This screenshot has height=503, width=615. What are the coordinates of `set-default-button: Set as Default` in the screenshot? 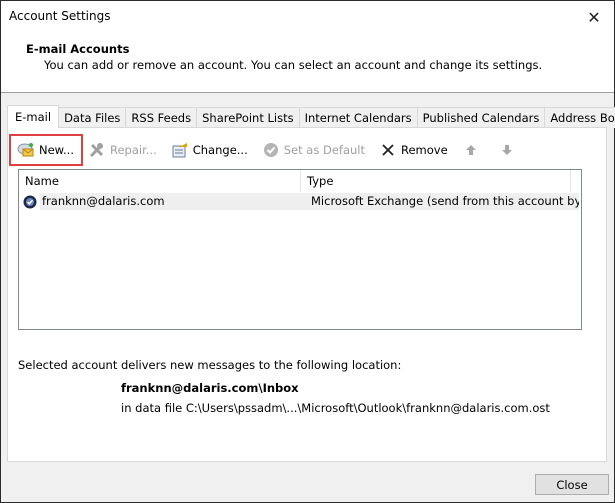 It's located at (313, 150).